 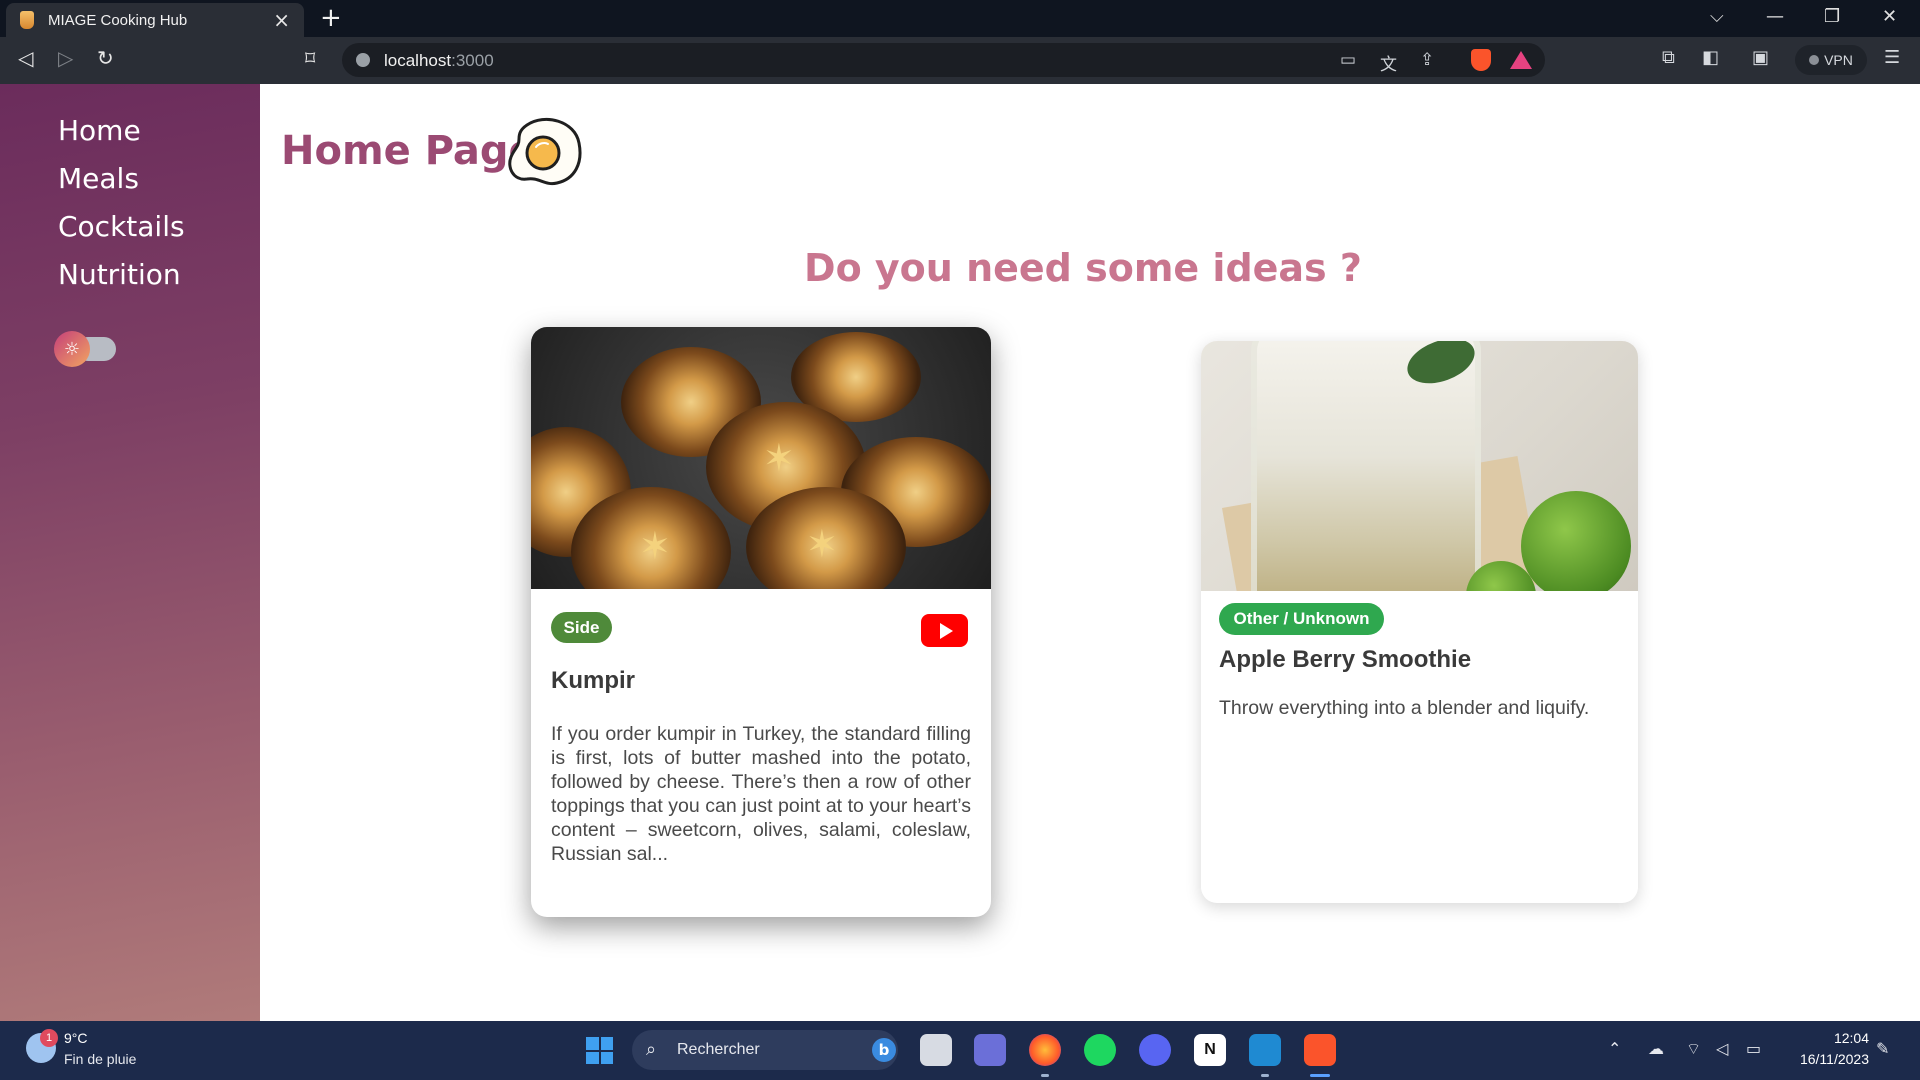 I want to click on cast-icon: ▭, so click(x=1348, y=60).